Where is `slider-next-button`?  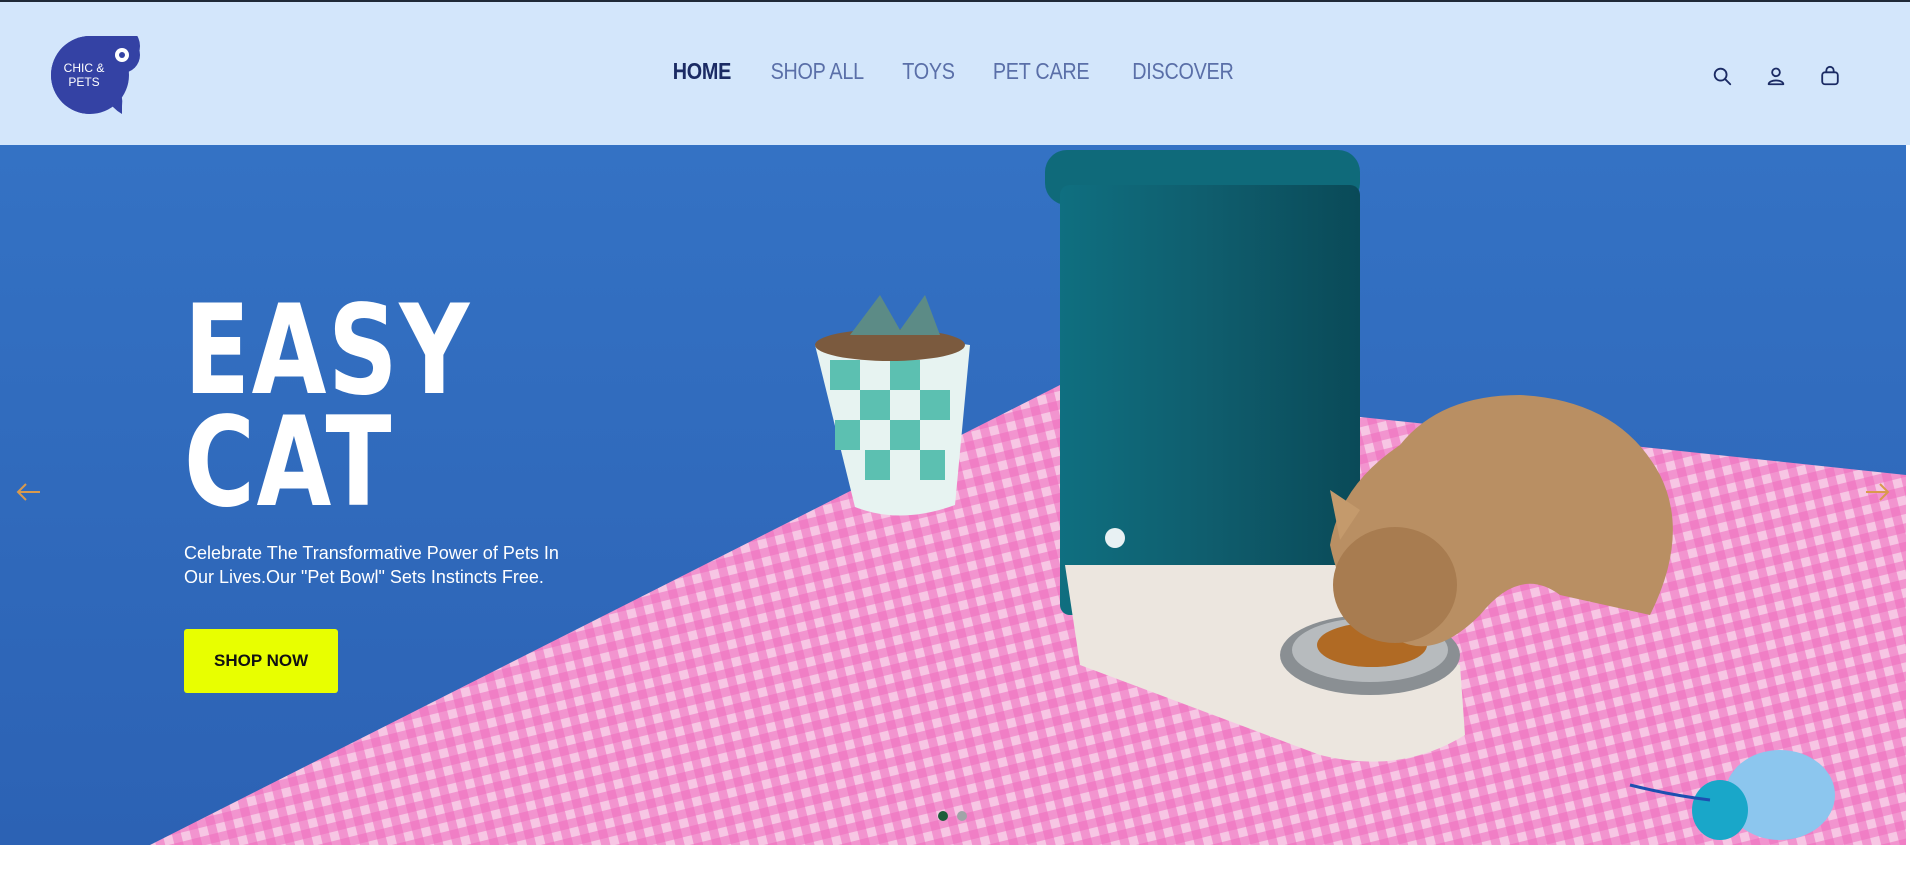
slider-next-button is located at coordinates (1877, 492).